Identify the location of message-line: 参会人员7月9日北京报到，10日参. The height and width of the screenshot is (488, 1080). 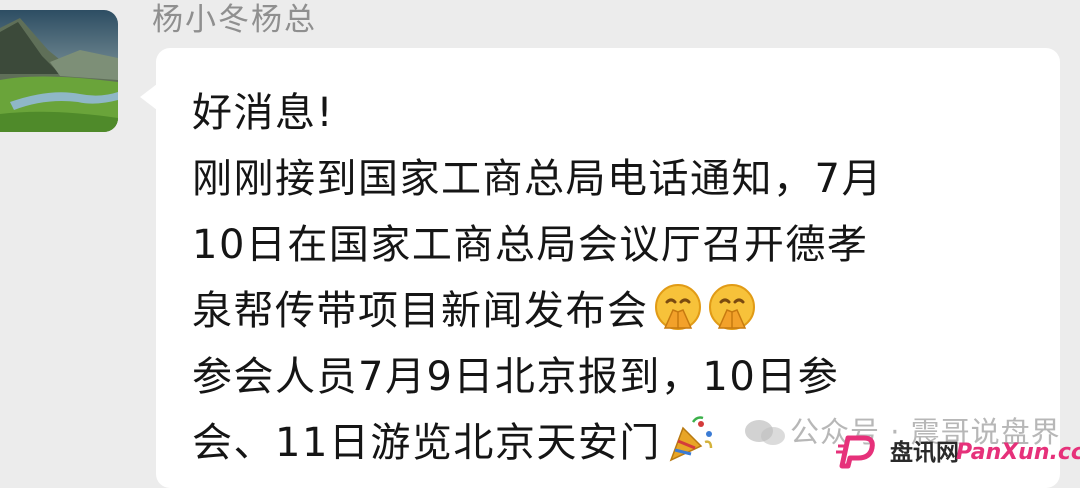
(622, 377).